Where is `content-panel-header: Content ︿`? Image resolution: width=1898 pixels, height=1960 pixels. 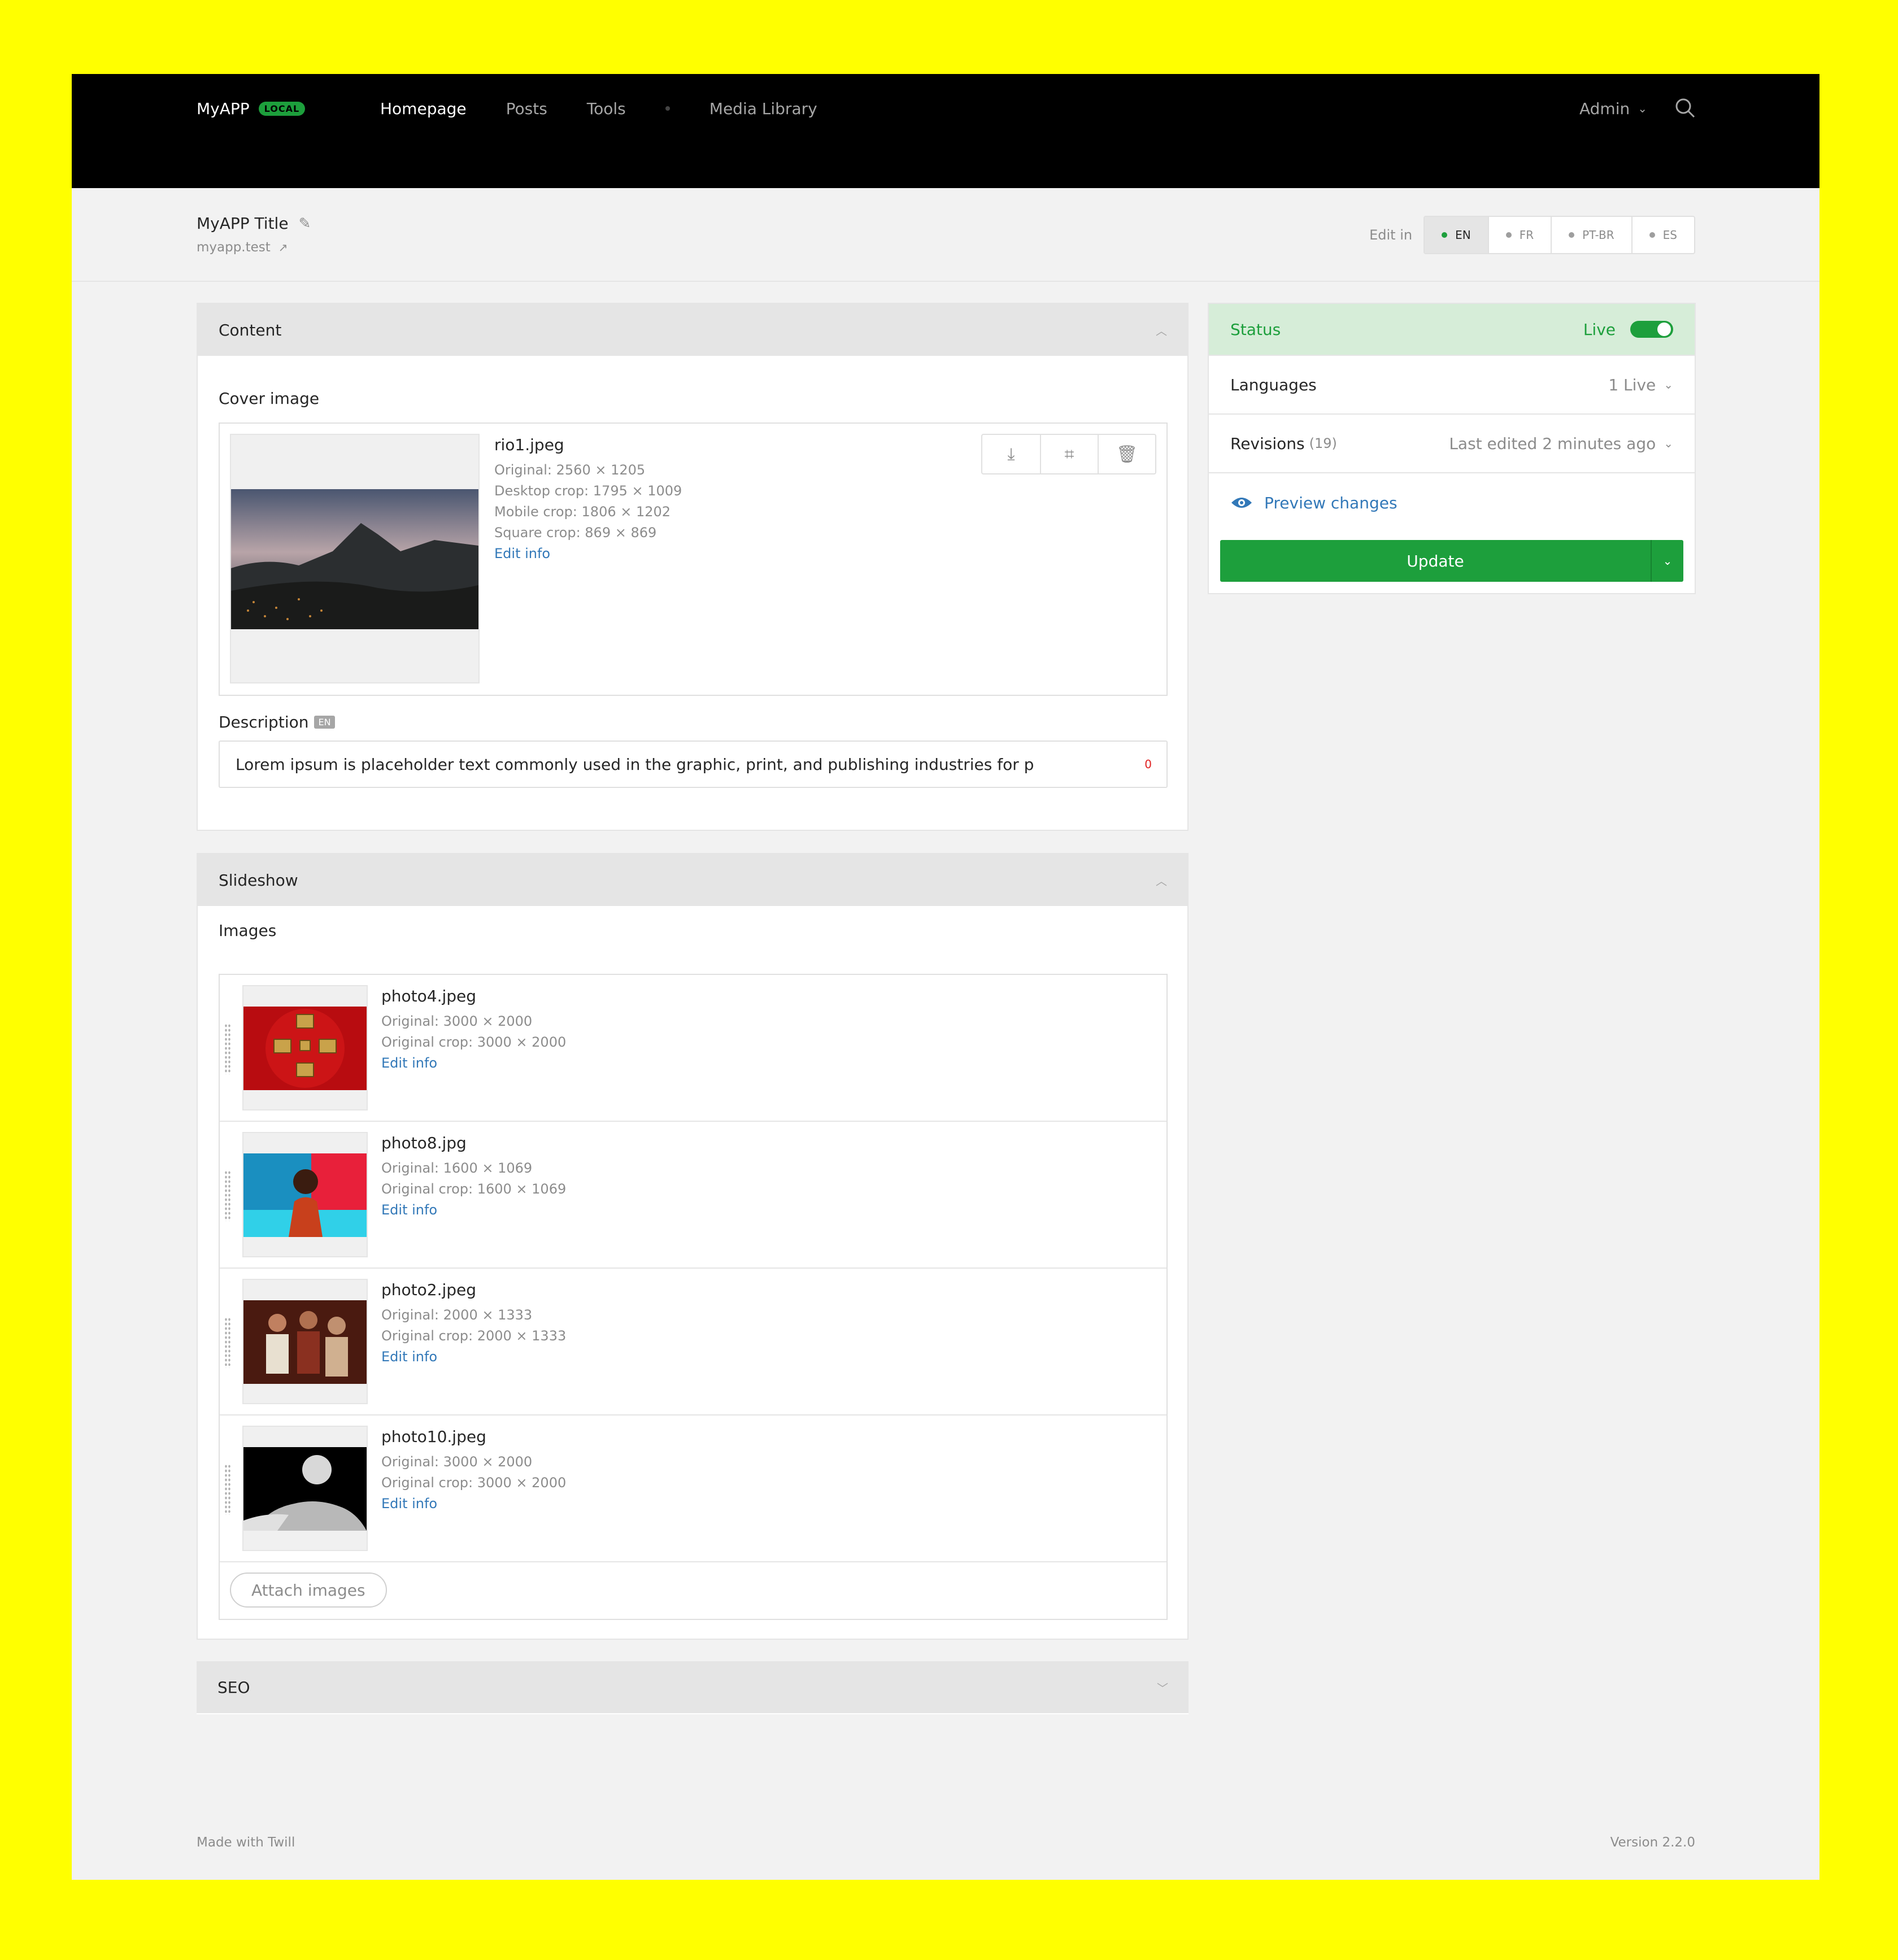 content-panel-header: Content ︿ is located at coordinates (692, 330).